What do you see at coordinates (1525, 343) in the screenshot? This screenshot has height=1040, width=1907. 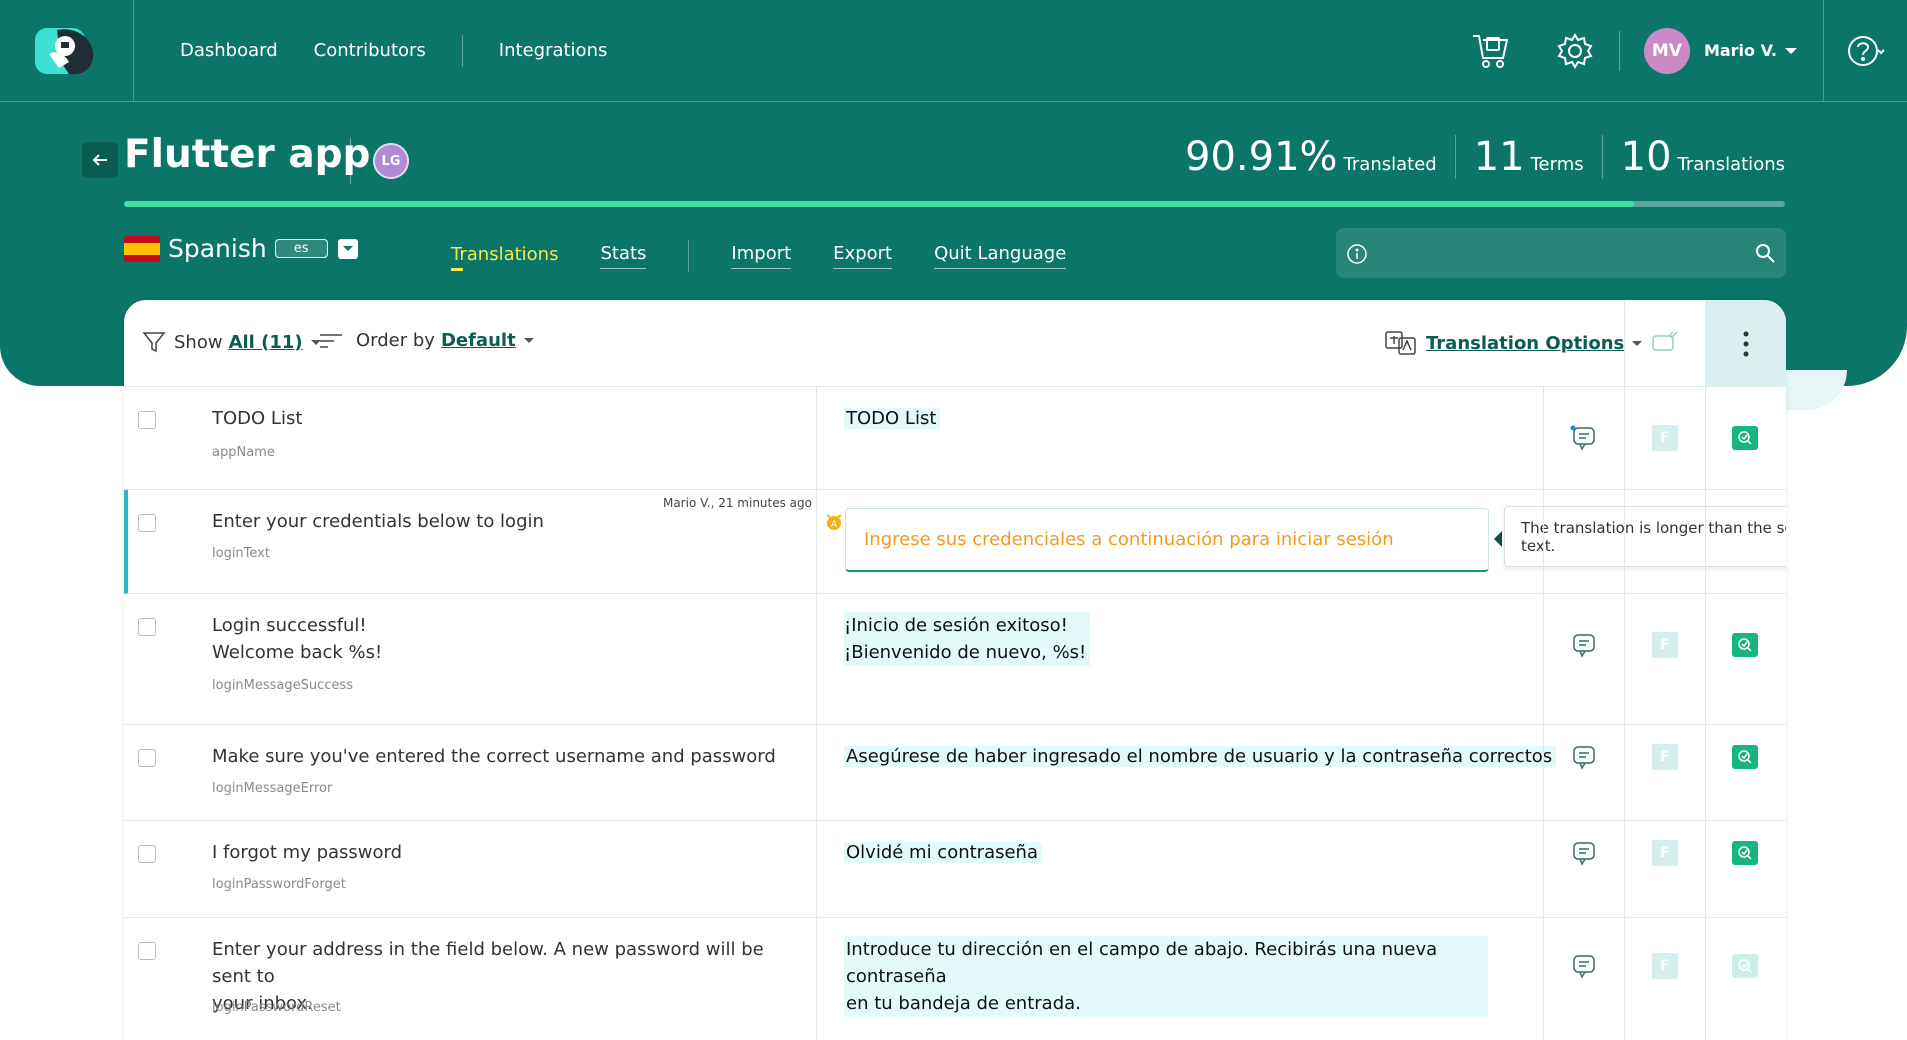 I see `translation-options-label: Translation Options` at bounding box center [1525, 343].